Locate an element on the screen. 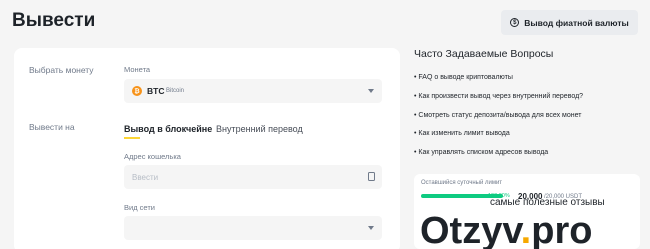 The height and width of the screenshot is (249, 650). bitcoin-coin-icon: ₿ is located at coordinates (137, 91).